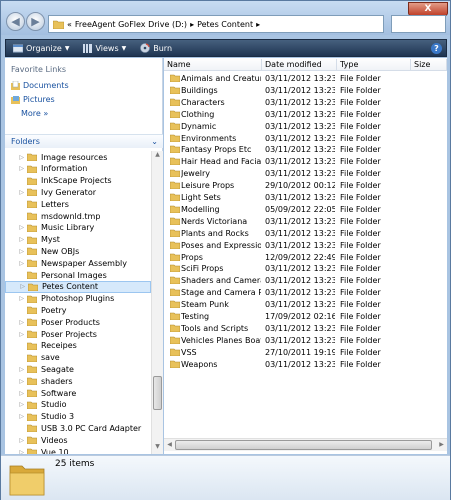 The image size is (451, 500). I want to click on tree-item: ▷ New OBJs, so click(78, 251).